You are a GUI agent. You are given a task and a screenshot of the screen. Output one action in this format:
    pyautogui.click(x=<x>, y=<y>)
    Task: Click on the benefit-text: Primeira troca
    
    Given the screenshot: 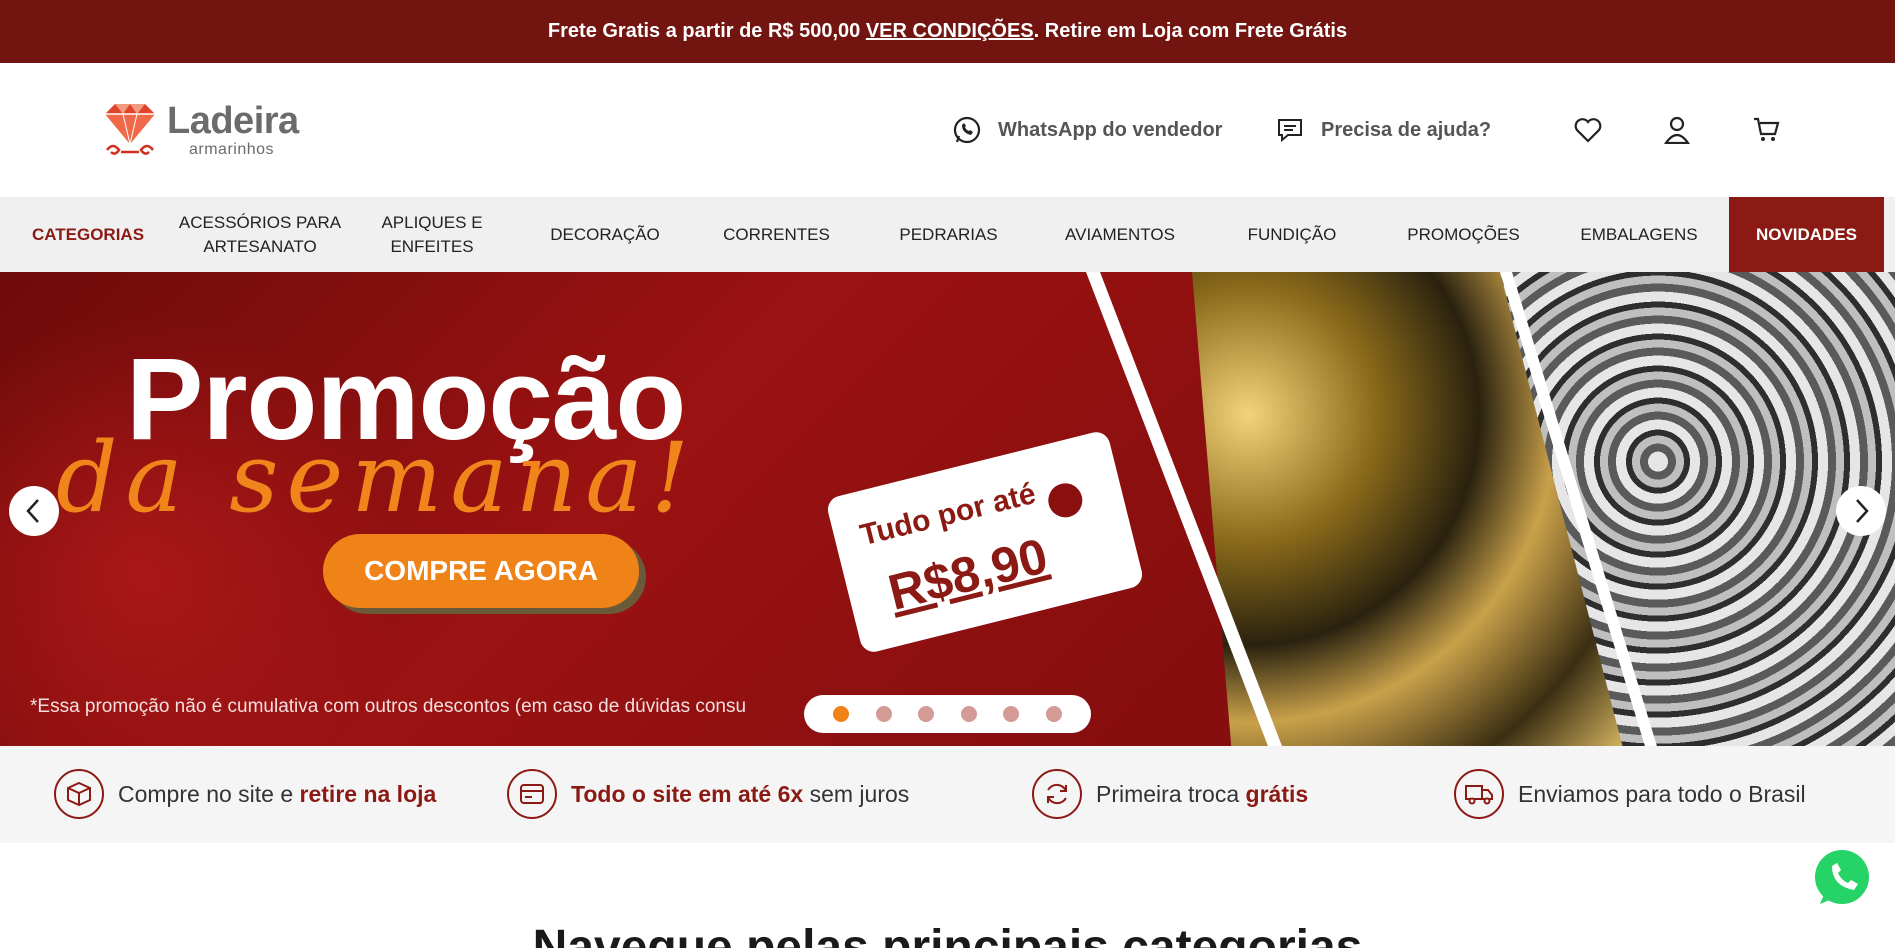 What is the action you would take?
    pyautogui.click(x=1171, y=793)
    